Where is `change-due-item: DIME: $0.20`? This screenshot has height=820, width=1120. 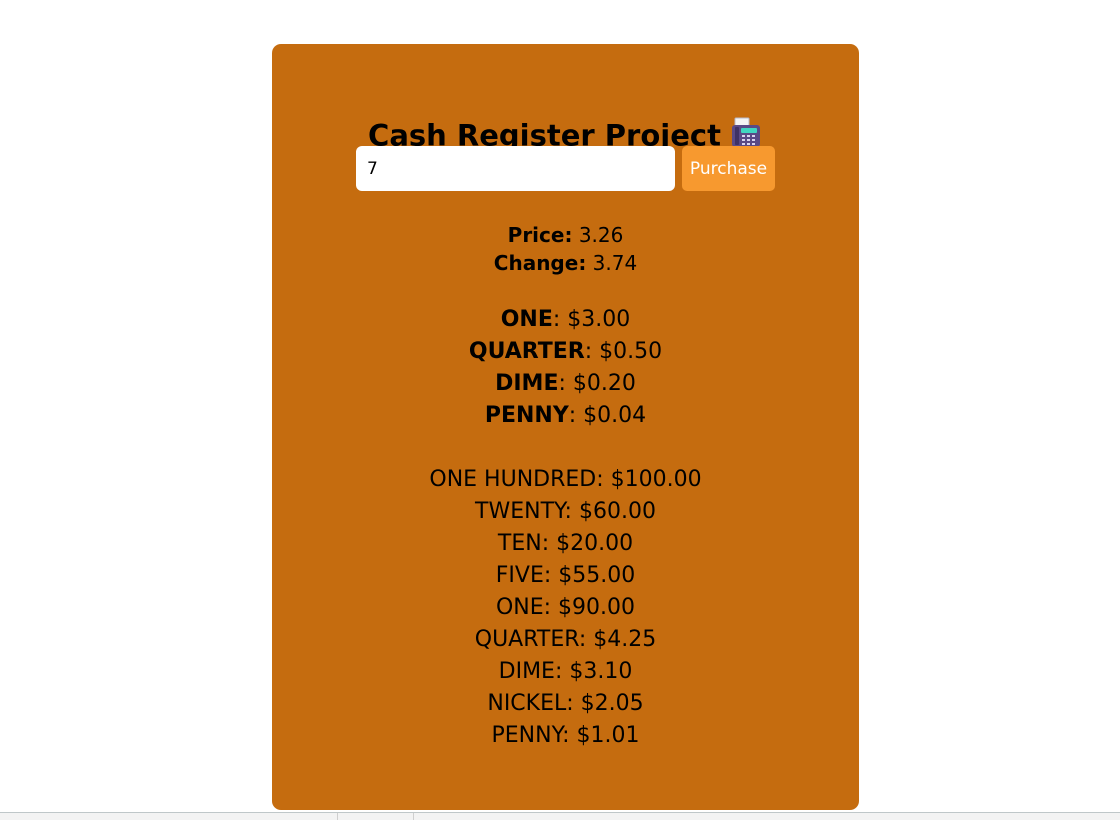
change-due-item: DIME: $0.20 is located at coordinates (565, 384).